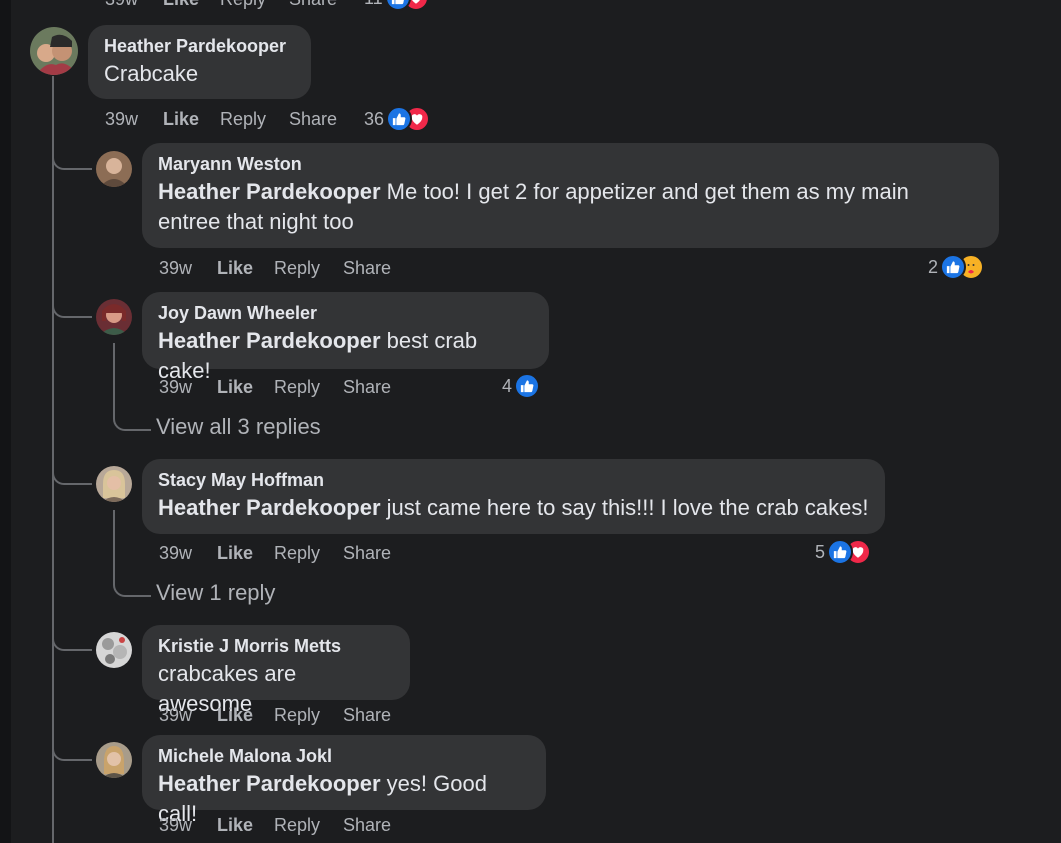 This screenshot has width=1061, height=843. I want to click on comment-bubble: Heather Pardekooper Crabcake, so click(199, 62).